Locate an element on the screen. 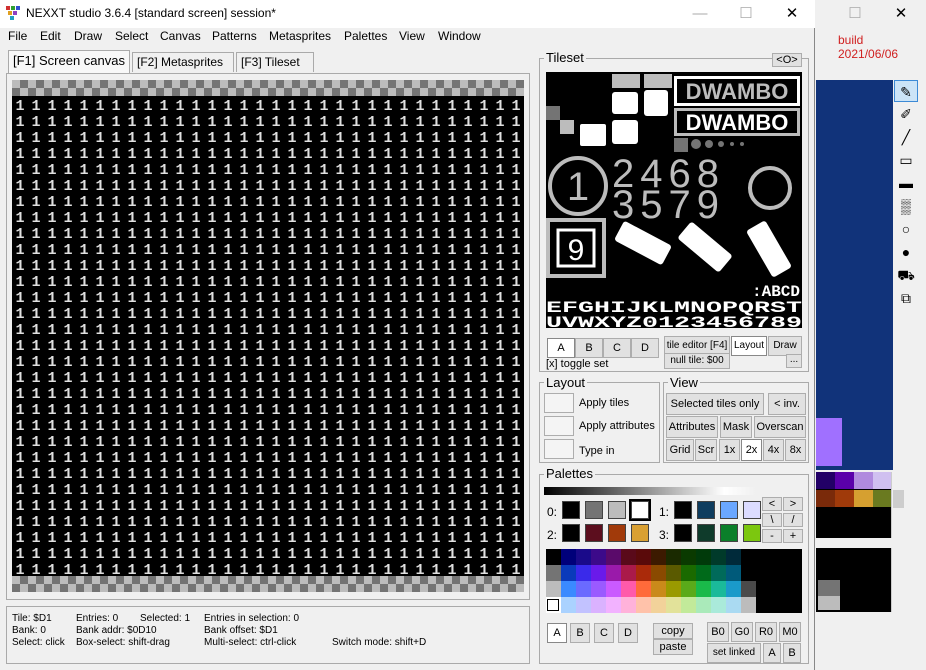 Image resolution: width=926 pixels, height=670 pixels. menu-file: File is located at coordinates (17, 36).